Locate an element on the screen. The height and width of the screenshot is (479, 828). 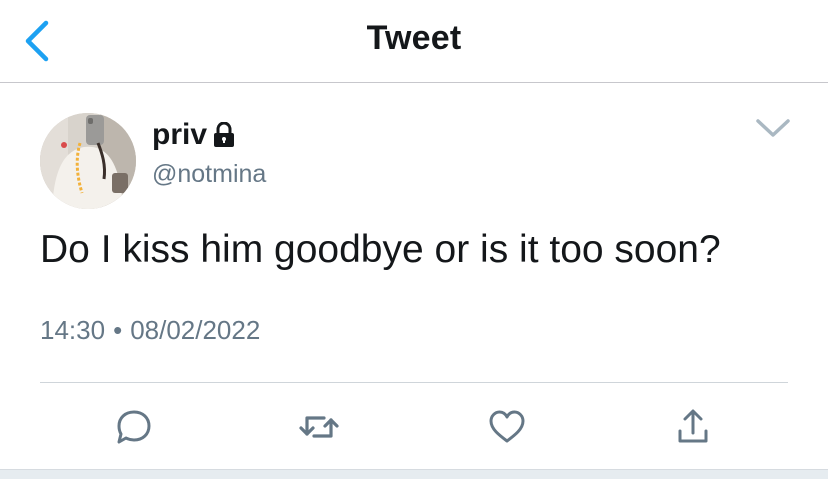
chevron-down-icon is located at coordinates (773, 128).